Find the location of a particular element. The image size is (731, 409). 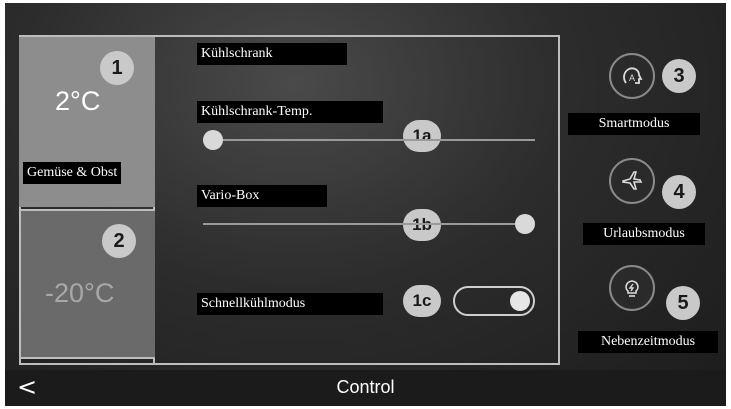

smart-mode-icon: A is located at coordinates (633, 75).